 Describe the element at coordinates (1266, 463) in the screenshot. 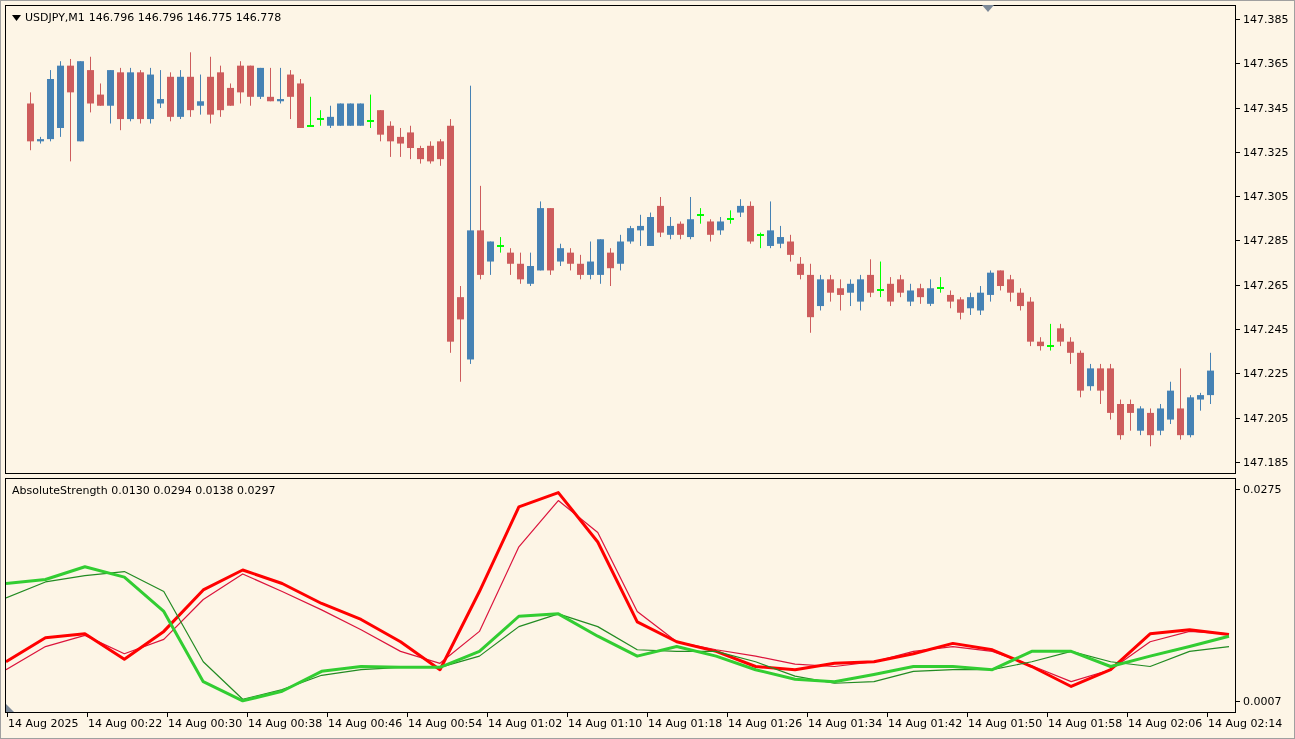

I see `axis-label: 147.185` at that location.